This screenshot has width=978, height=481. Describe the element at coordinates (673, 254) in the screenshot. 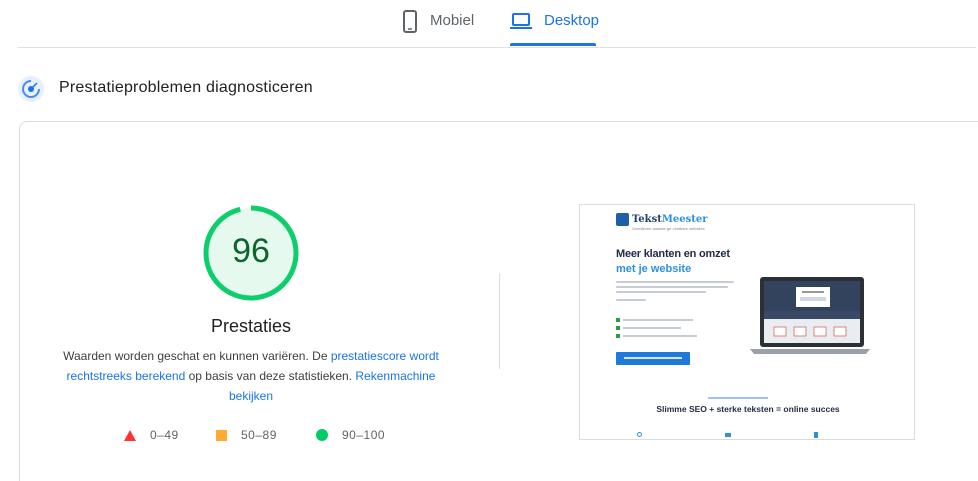

I see `thumbnail-headline-1: Meer klanten en omzet` at that location.